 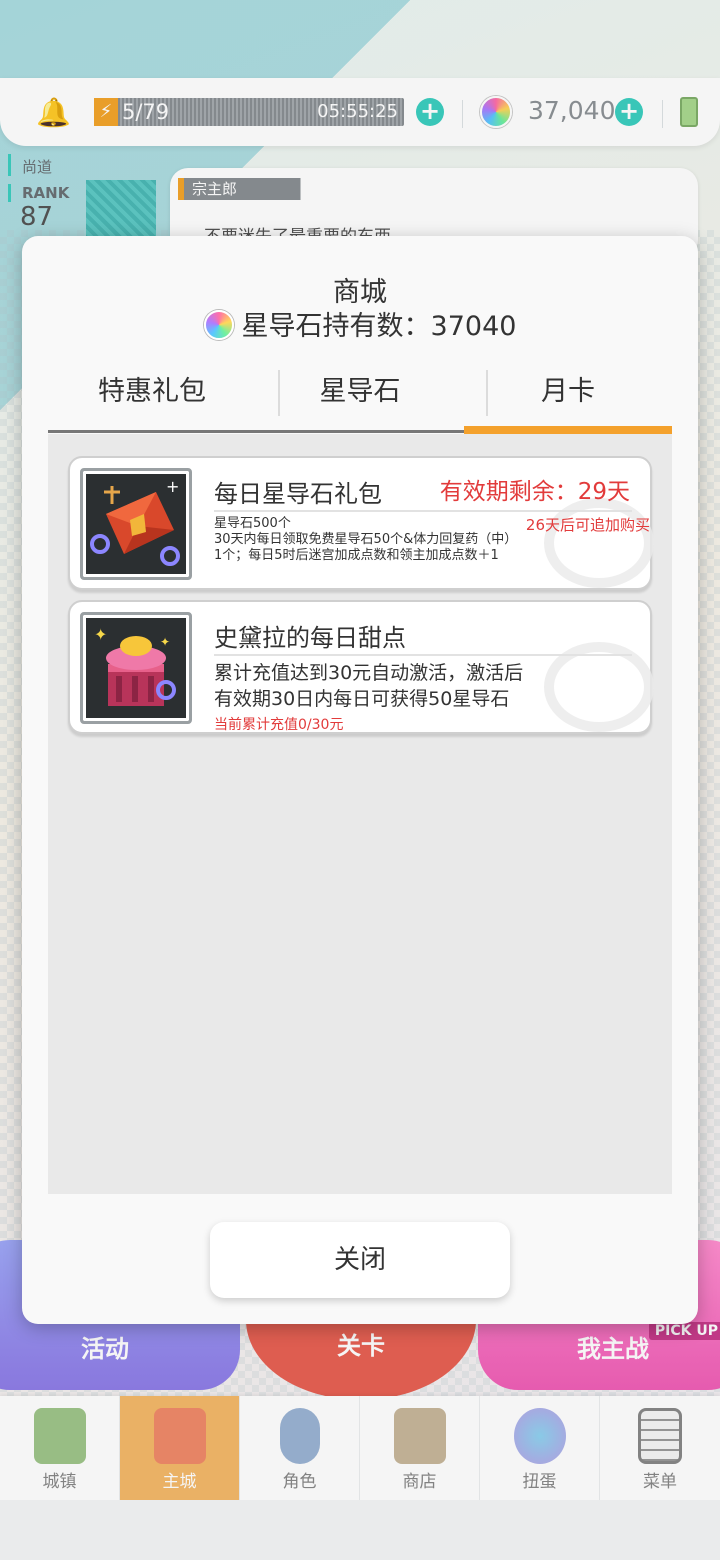 I want to click on product-desc-line: 1个；每日5时后迷宫加成点数和领主加成点数＋1, so click(x=356, y=555).